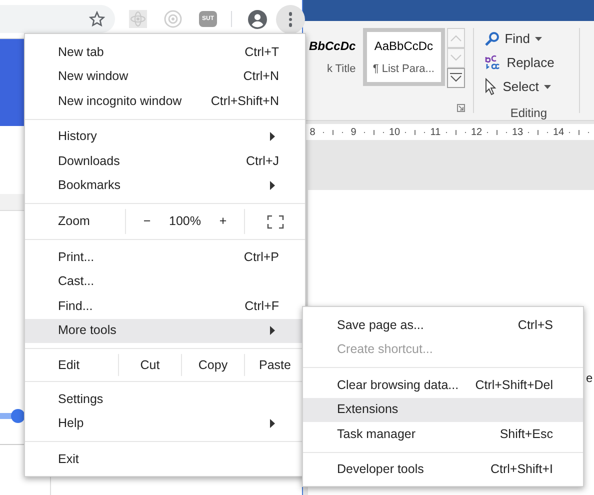  I want to click on document-text: e, so click(589, 378).